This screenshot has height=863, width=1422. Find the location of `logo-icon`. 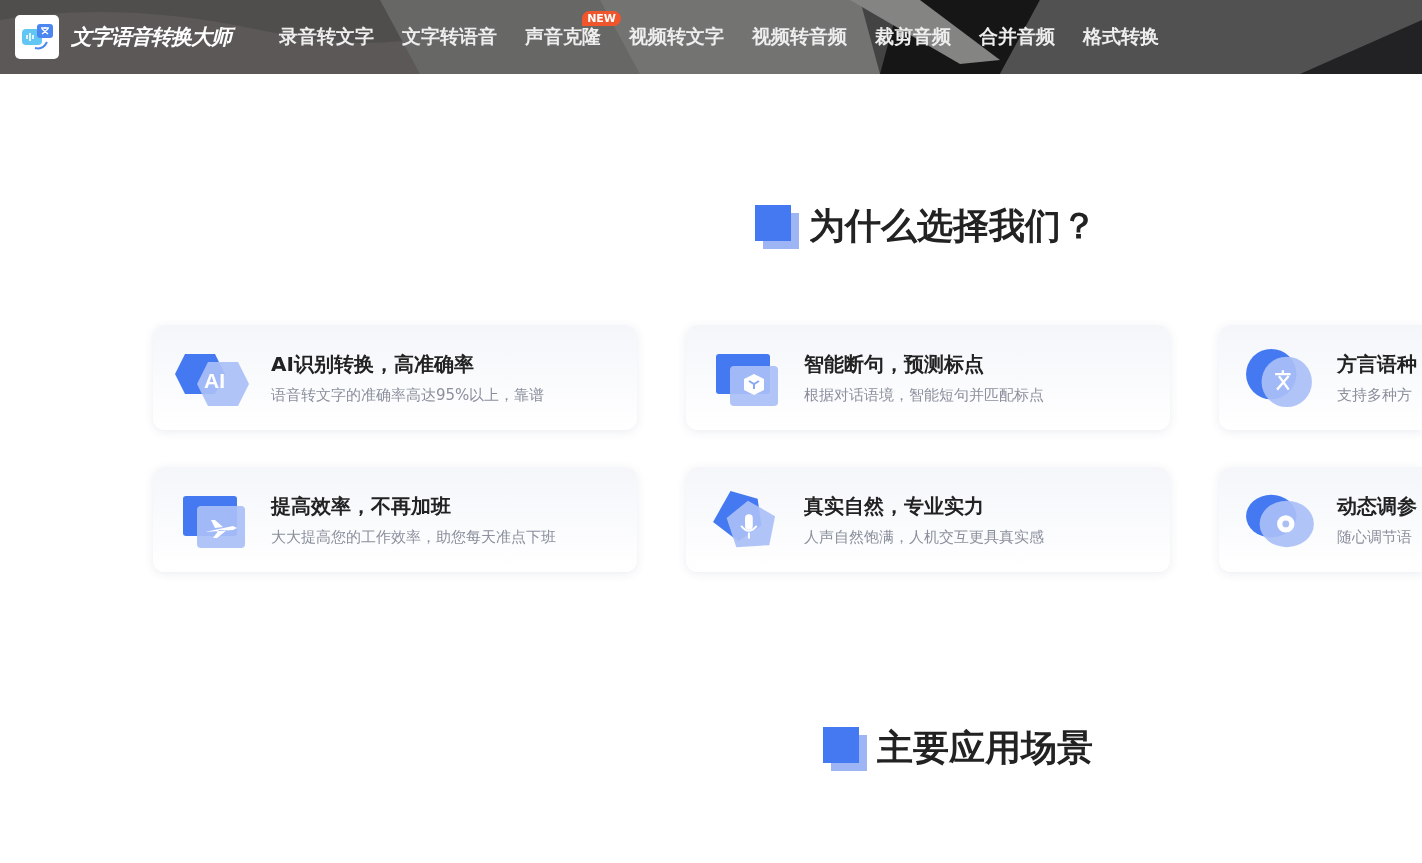

logo-icon is located at coordinates (37, 37).